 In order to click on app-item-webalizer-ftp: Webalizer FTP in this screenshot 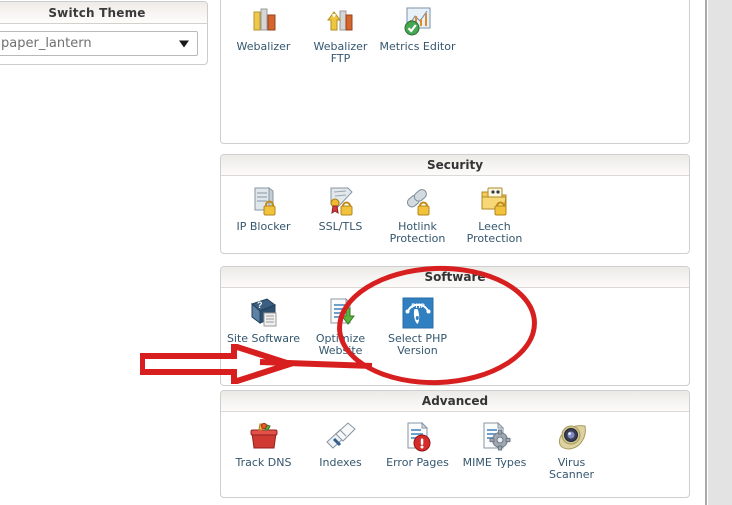, I will do `click(340, 33)`.